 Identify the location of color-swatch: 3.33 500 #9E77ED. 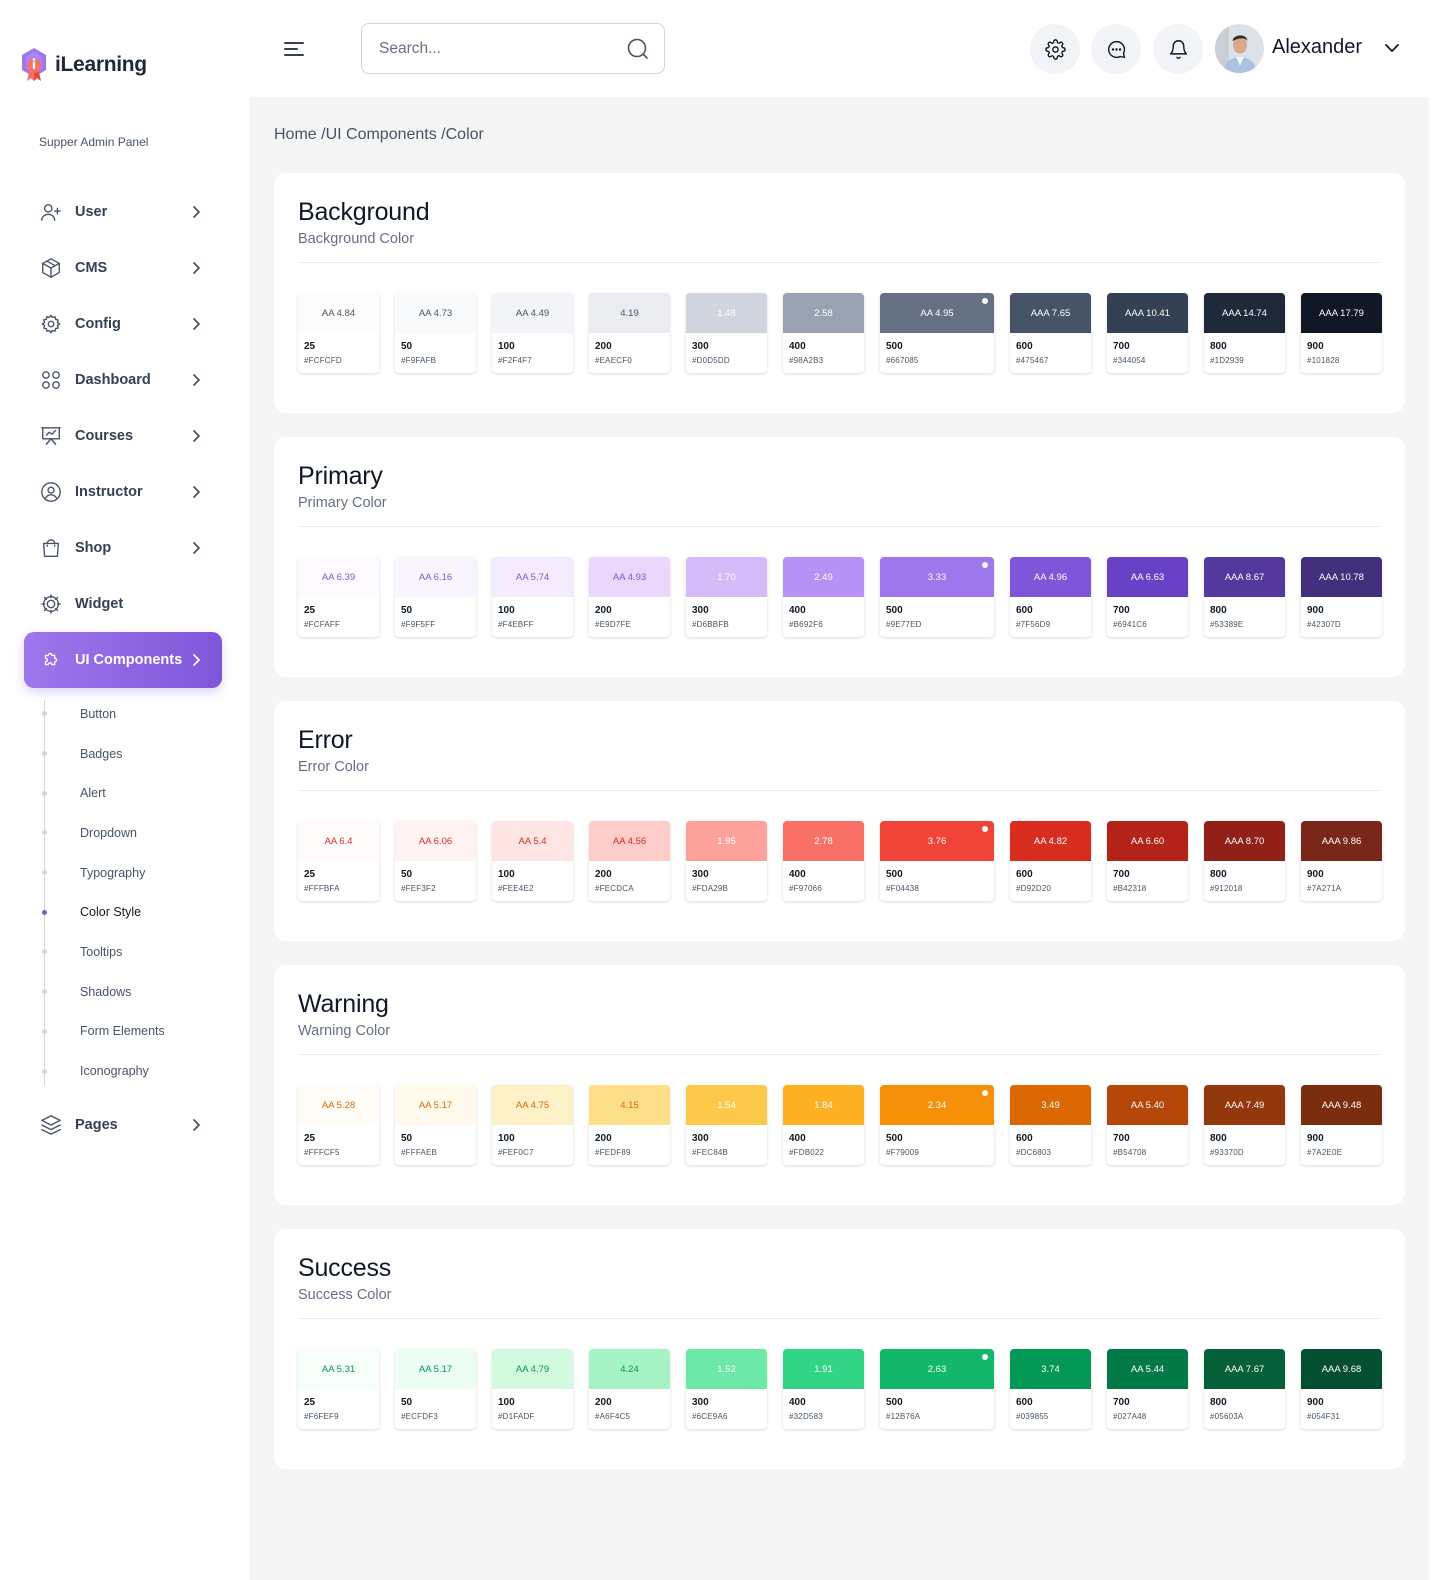
(937, 597).